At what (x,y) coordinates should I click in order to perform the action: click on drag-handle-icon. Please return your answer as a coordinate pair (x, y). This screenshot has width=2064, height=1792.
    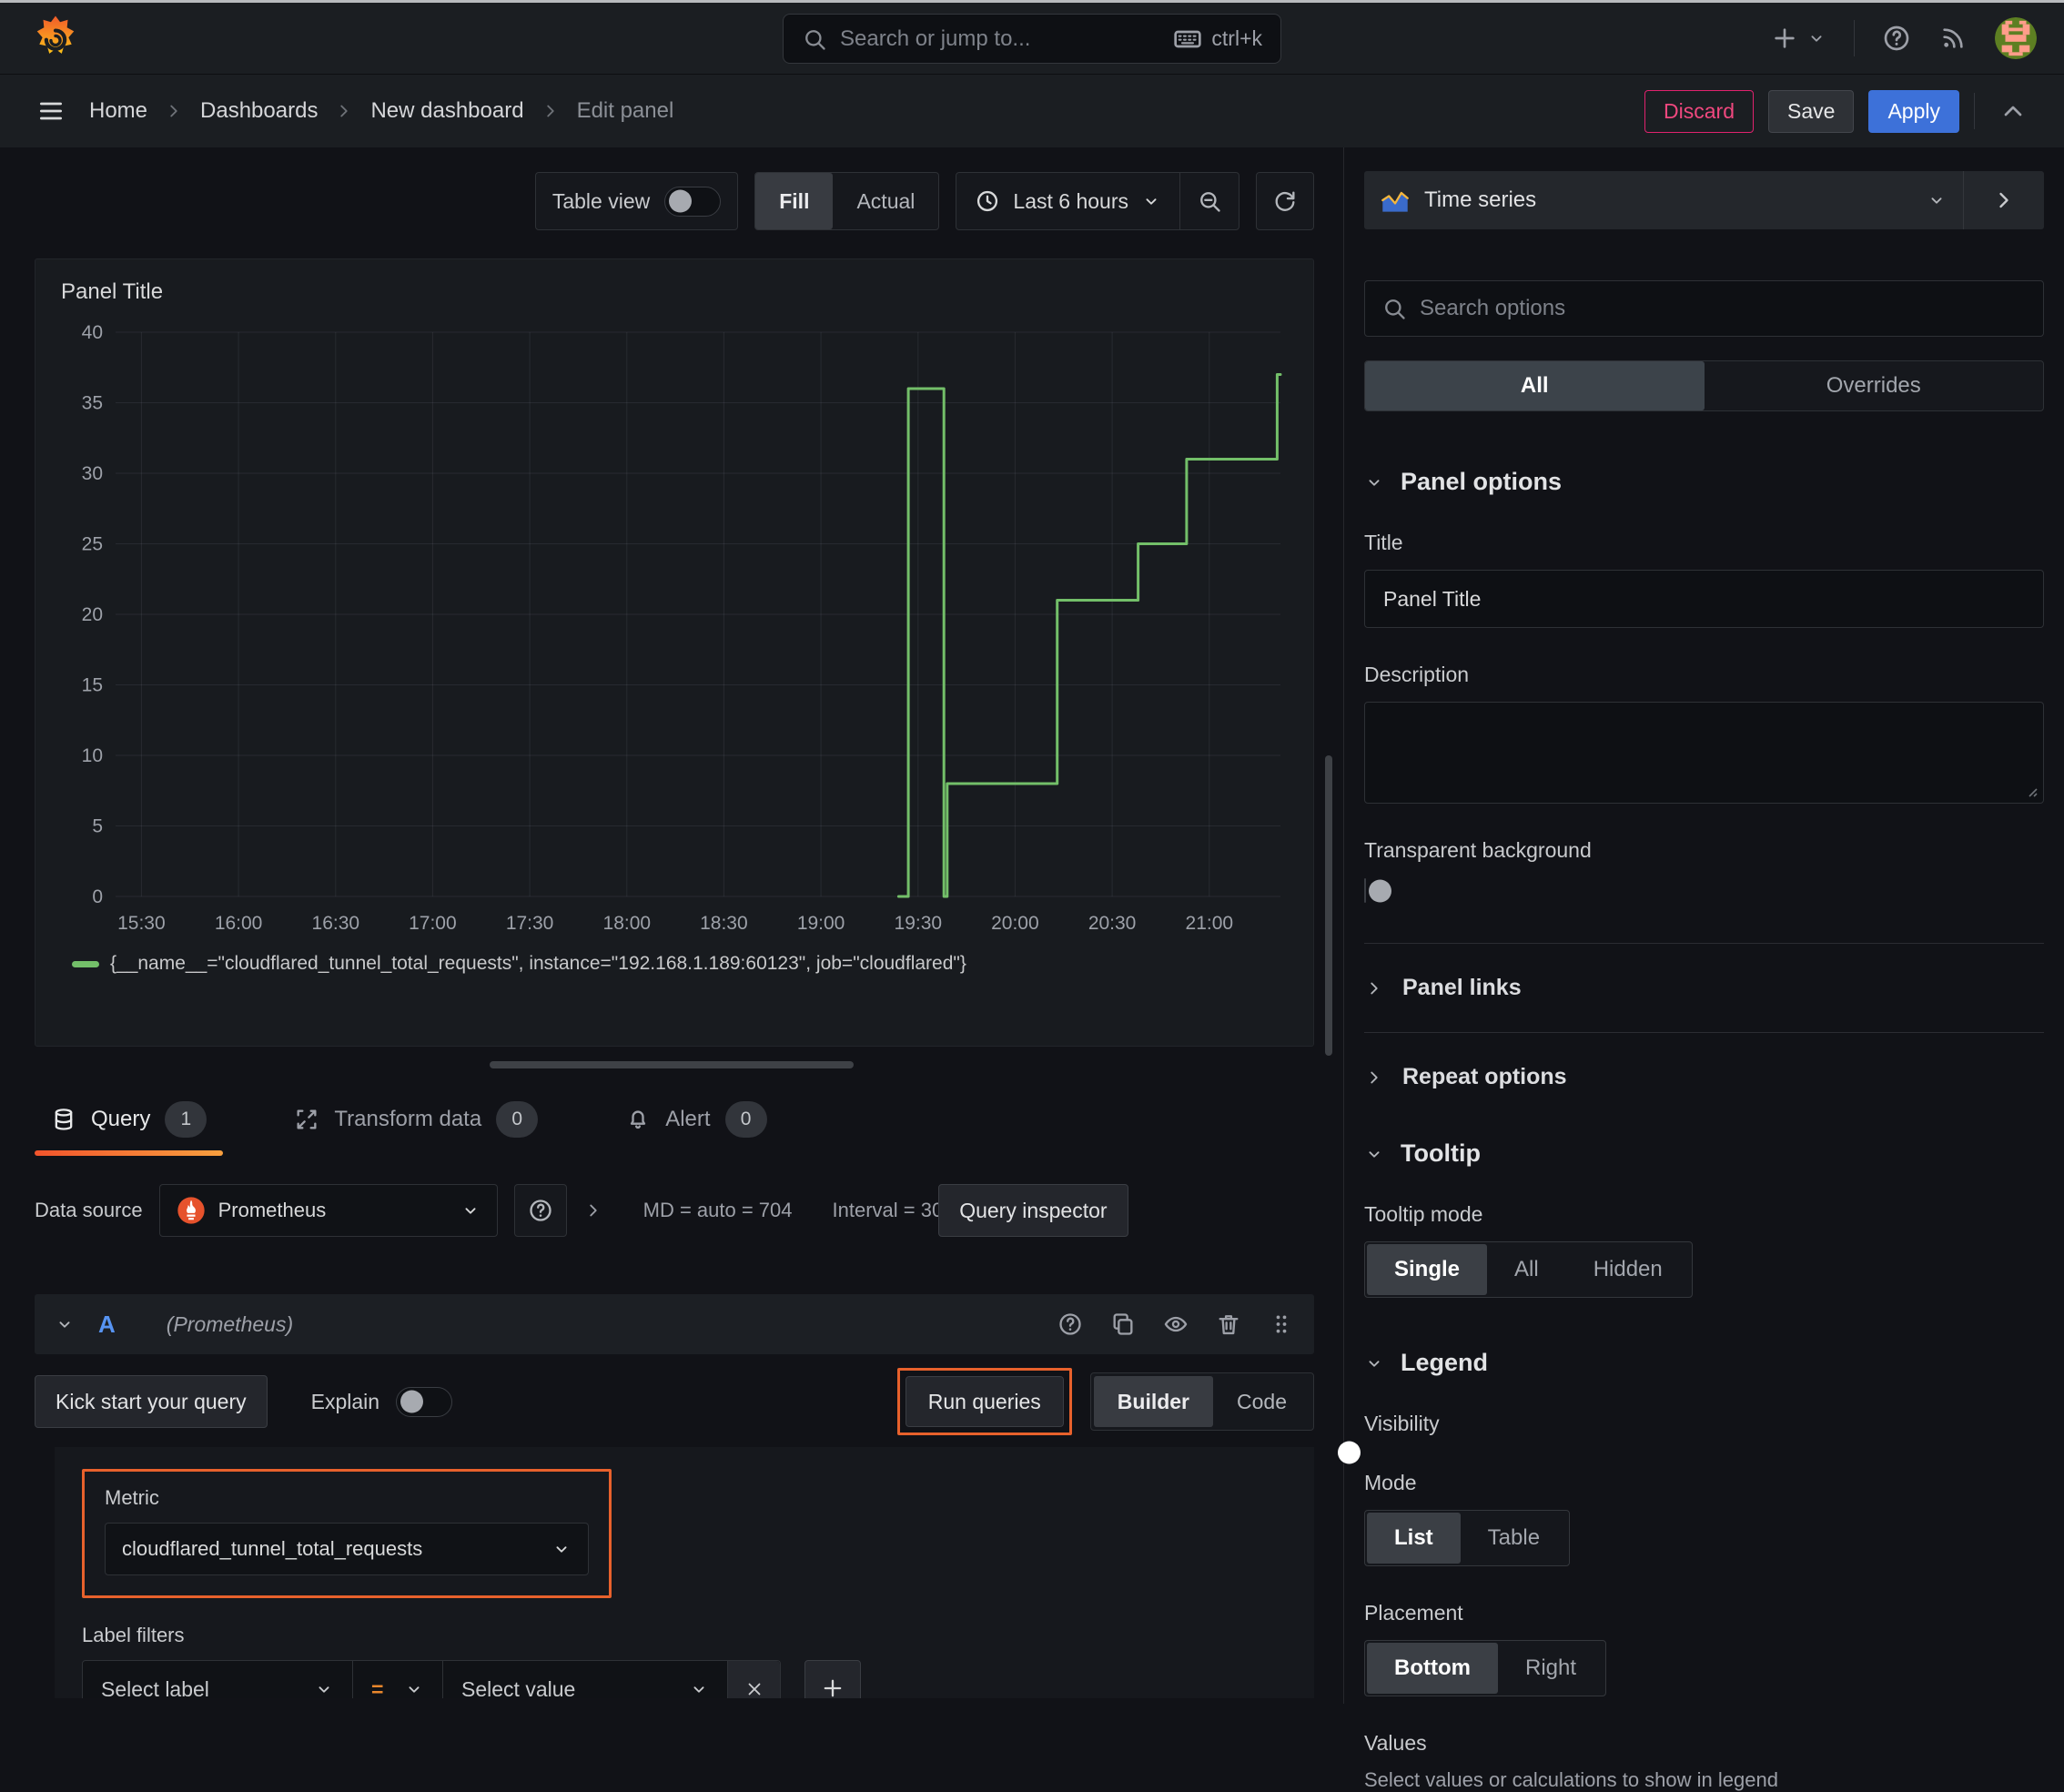
    Looking at the image, I should click on (1281, 1324).